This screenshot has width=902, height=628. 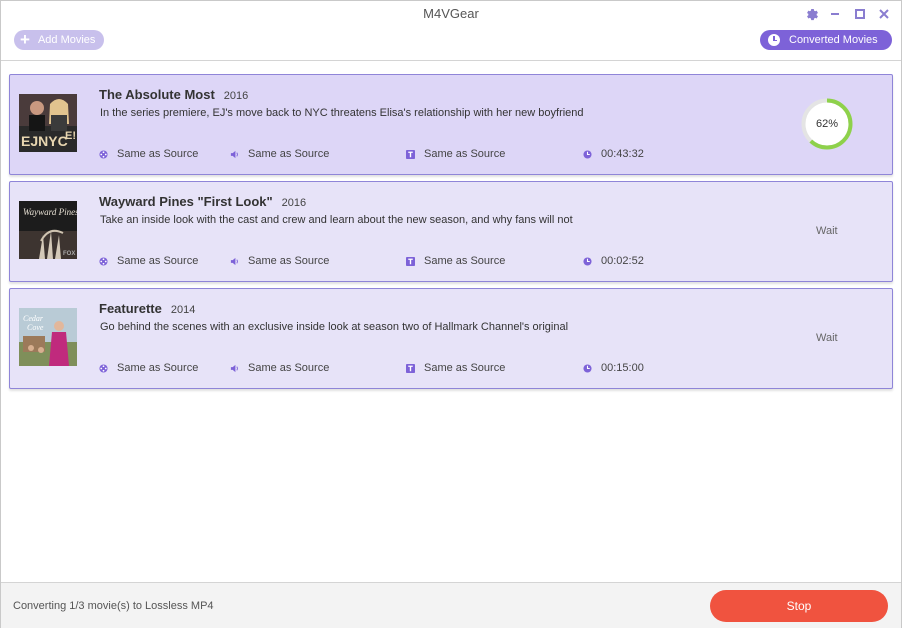 What do you see at coordinates (130, 308) in the screenshot?
I see `movie-title: Featurette` at bounding box center [130, 308].